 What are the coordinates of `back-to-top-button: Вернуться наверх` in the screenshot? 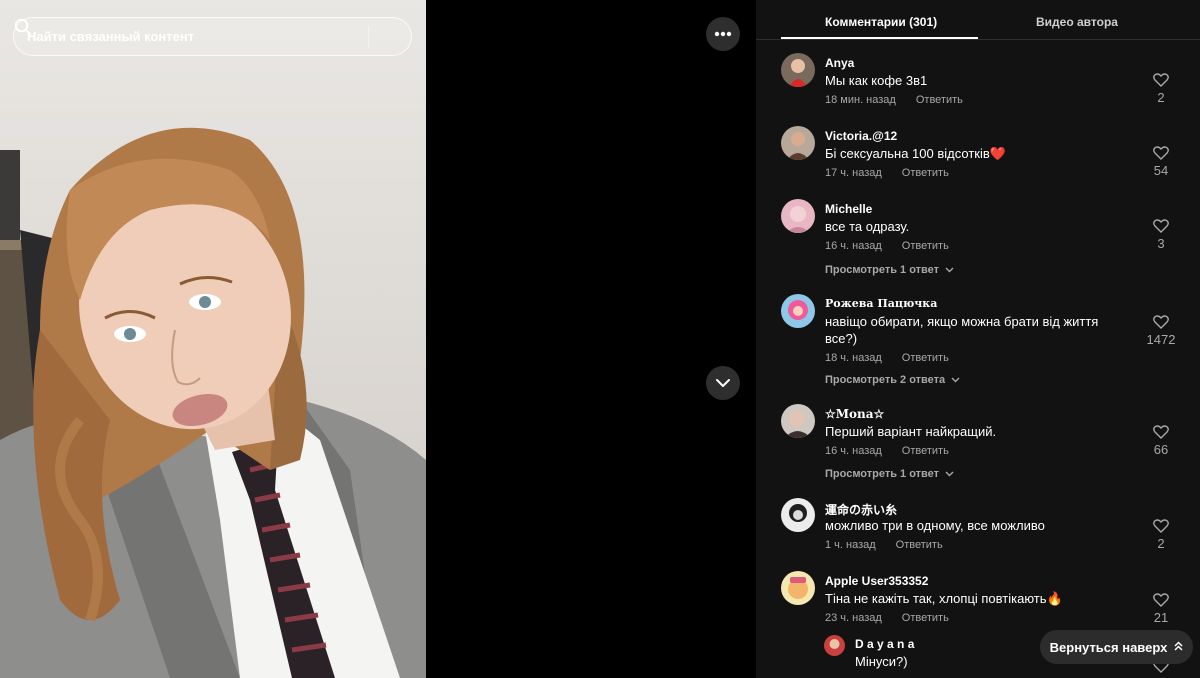 It's located at (1116, 647).